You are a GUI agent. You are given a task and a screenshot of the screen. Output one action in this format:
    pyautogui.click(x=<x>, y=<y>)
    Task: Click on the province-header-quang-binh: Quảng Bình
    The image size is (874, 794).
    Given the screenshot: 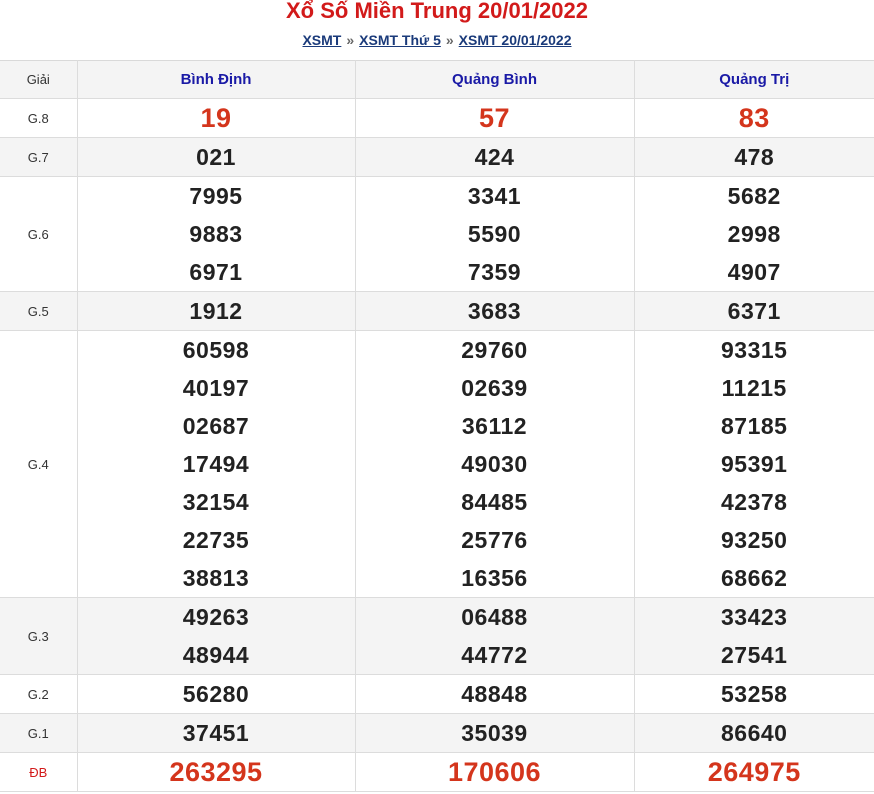 What is the action you would take?
    pyautogui.click(x=495, y=79)
    